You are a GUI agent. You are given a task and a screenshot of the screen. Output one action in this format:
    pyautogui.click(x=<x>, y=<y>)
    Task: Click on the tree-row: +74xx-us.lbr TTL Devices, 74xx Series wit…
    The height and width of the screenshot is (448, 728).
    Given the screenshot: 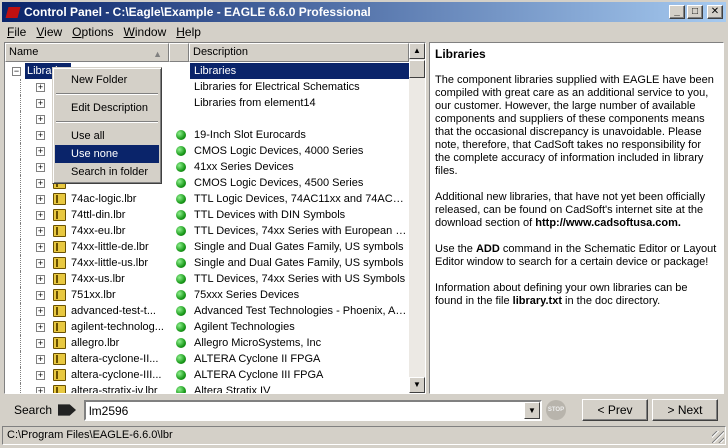 What is the action you would take?
    pyautogui.click(x=207, y=279)
    